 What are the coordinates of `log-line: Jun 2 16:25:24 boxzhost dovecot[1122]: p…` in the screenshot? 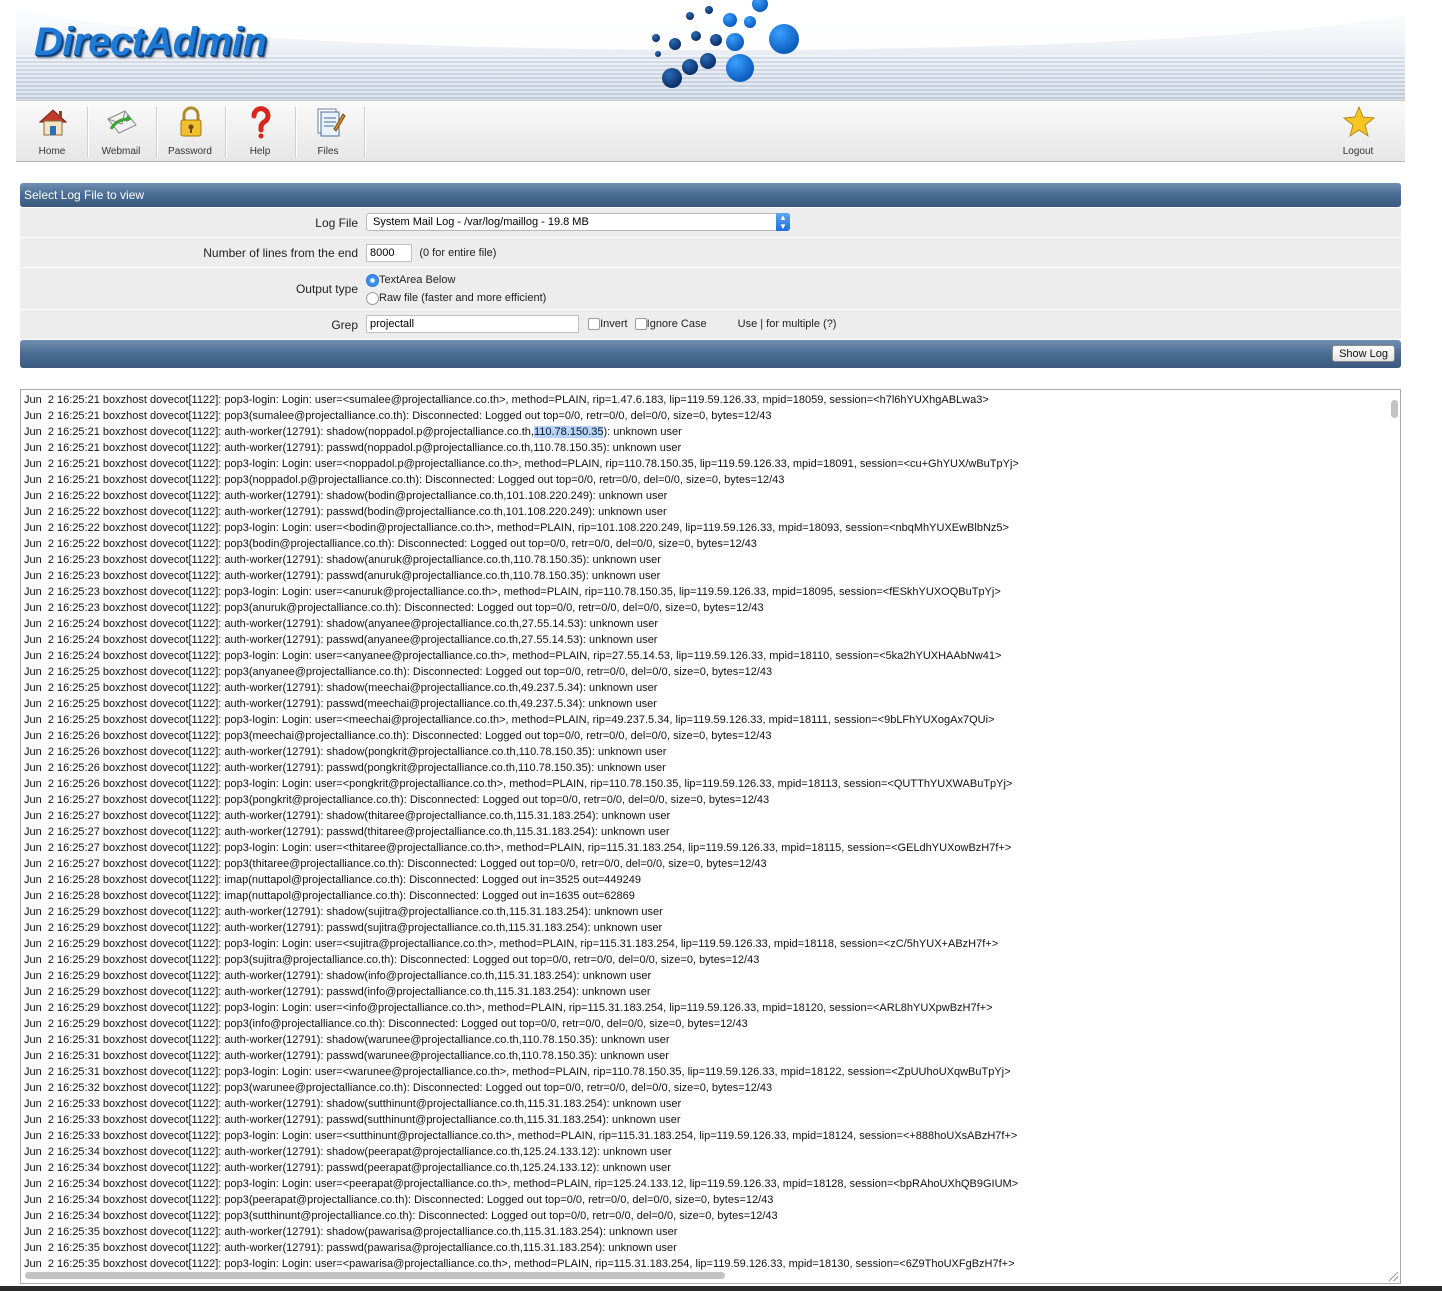 It's located at (513, 656).